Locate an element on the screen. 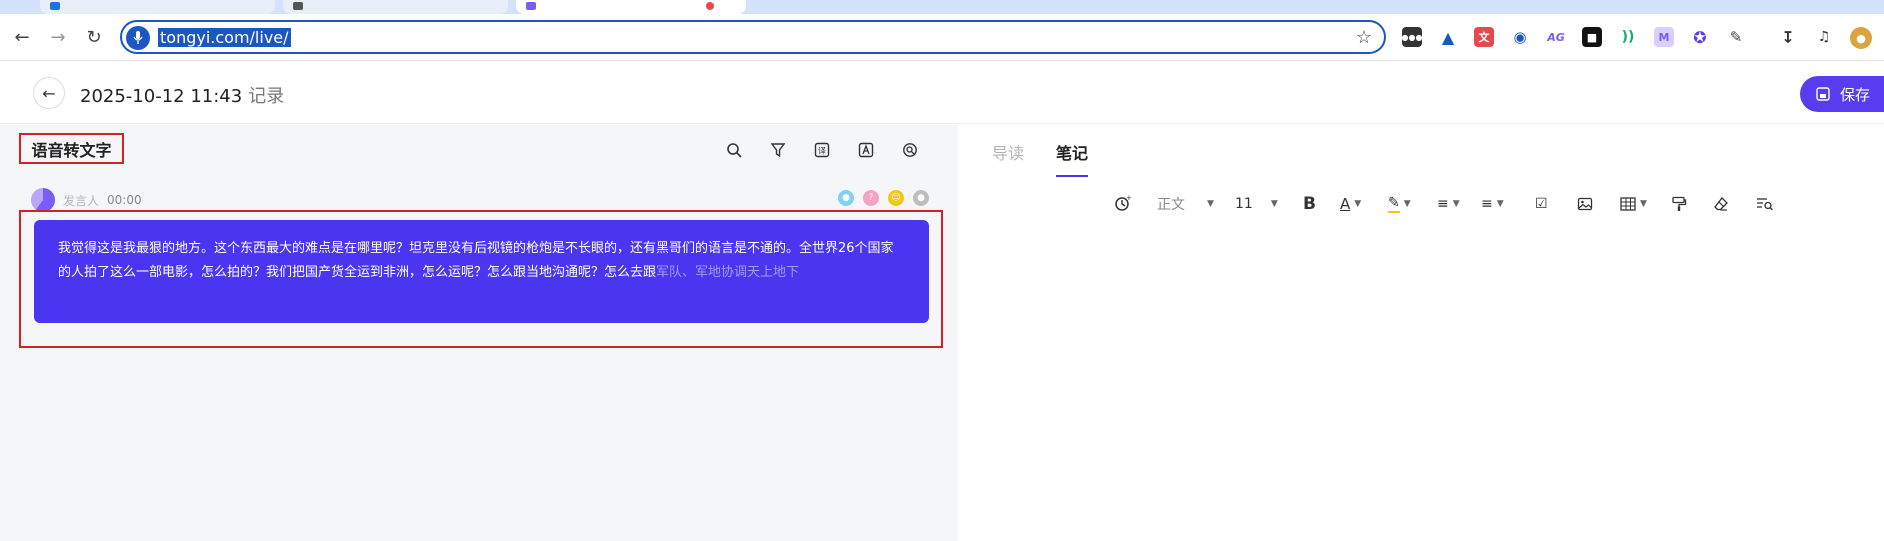 This screenshot has height=541, width=1884. checkbox-icon: ☑ is located at coordinates (1541, 204).